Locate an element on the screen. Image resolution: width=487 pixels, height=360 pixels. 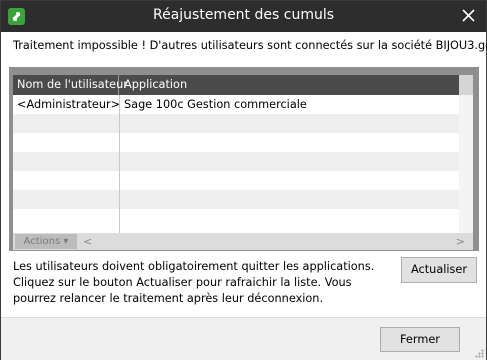
column-header-user: Nom de l'utilisateur is located at coordinates (70, 85).